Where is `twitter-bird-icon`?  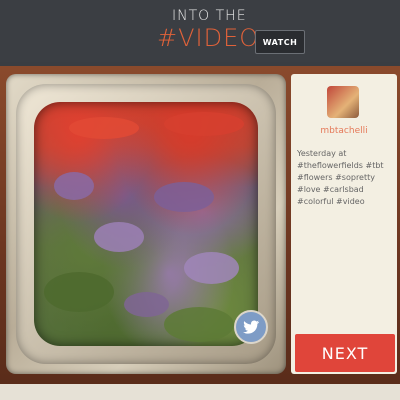 twitter-bird-icon is located at coordinates (251, 327).